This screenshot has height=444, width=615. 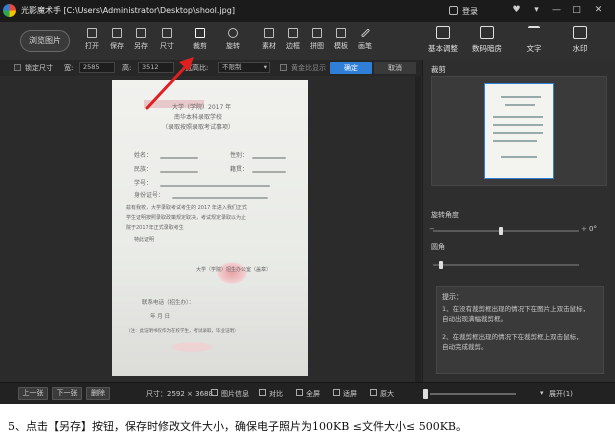 What do you see at coordinates (317, 41) in the screenshot?
I see `collage-button: 拼图` at bounding box center [317, 41].